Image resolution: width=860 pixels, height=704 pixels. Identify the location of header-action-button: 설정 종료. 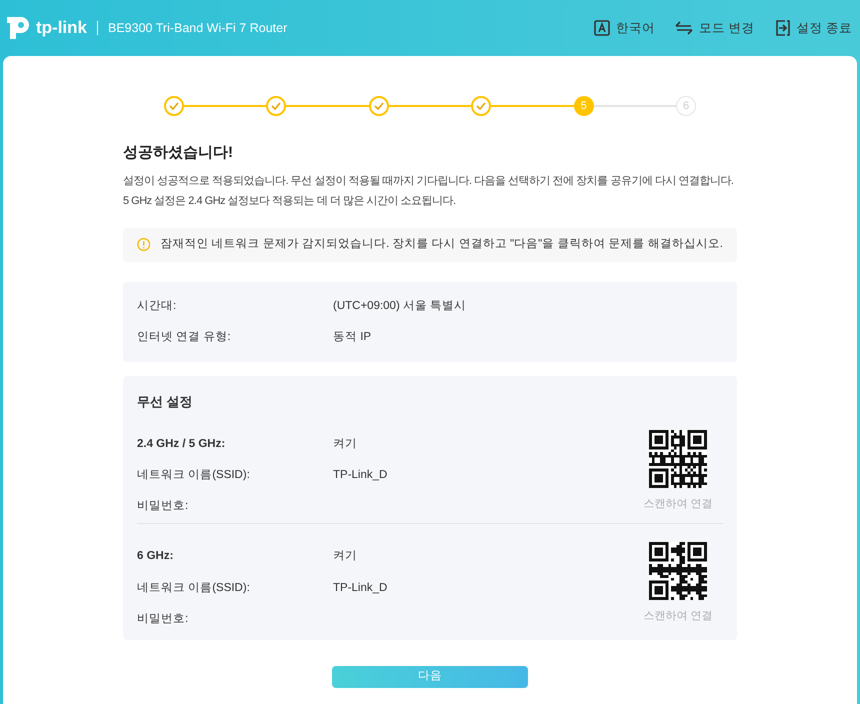
(813, 28).